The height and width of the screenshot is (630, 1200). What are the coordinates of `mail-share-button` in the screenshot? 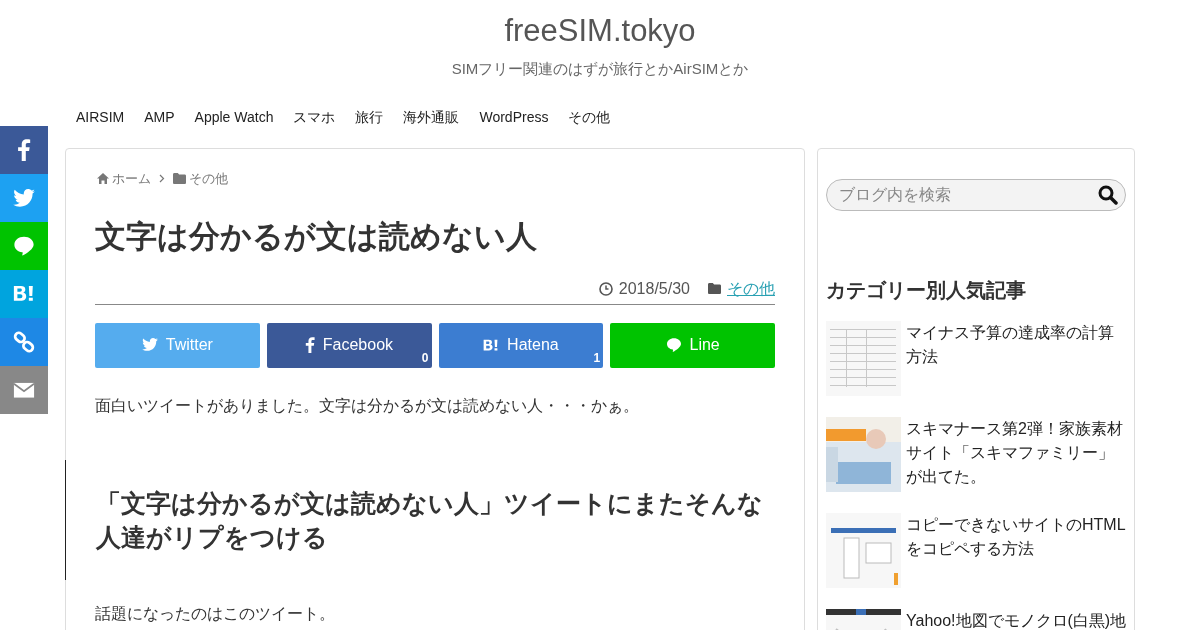 It's located at (24, 390).